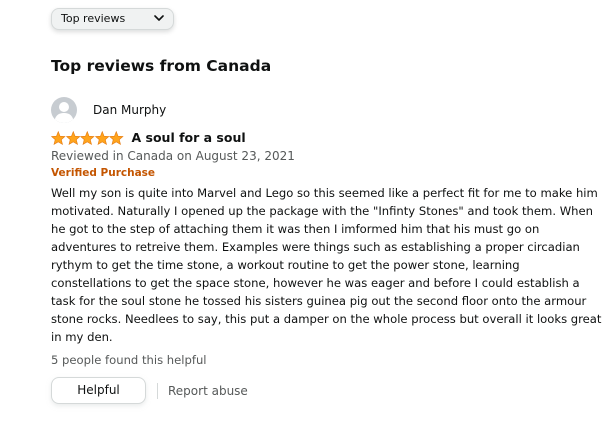 The image size is (610, 423). What do you see at coordinates (93, 18) in the screenshot?
I see `sort-dropdown-value: Top reviews` at bounding box center [93, 18].